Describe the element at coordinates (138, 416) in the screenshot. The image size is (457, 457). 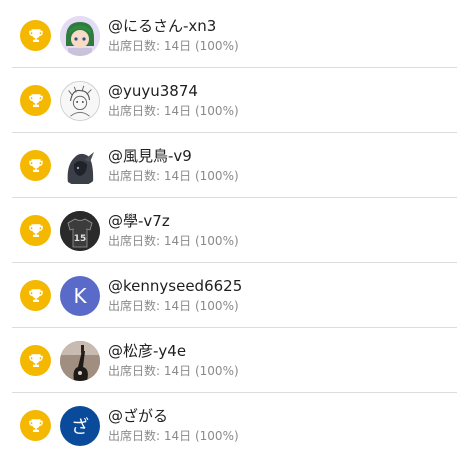
I see `username: @ざがる` at that location.